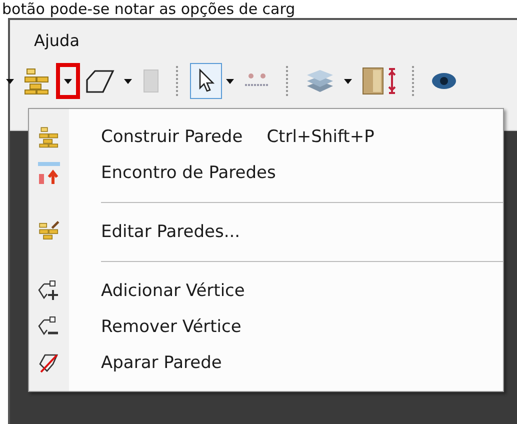 The image size is (517, 424). What do you see at coordinates (266, 363) in the screenshot?
I see `menu-item: Aparar Parede` at bounding box center [266, 363].